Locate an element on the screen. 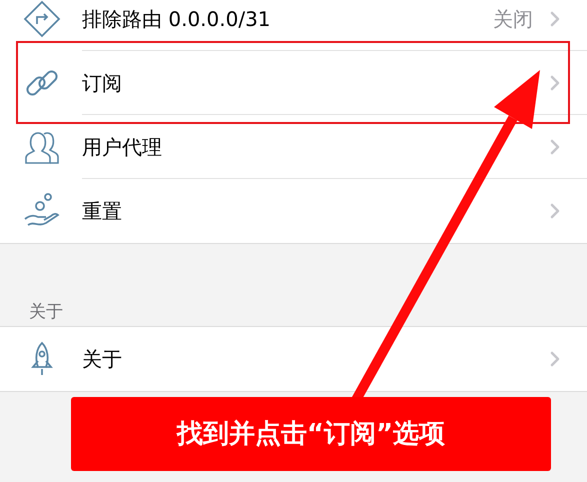 The height and width of the screenshot is (482, 587). setting-label: 订阅 is located at coordinates (312, 83).